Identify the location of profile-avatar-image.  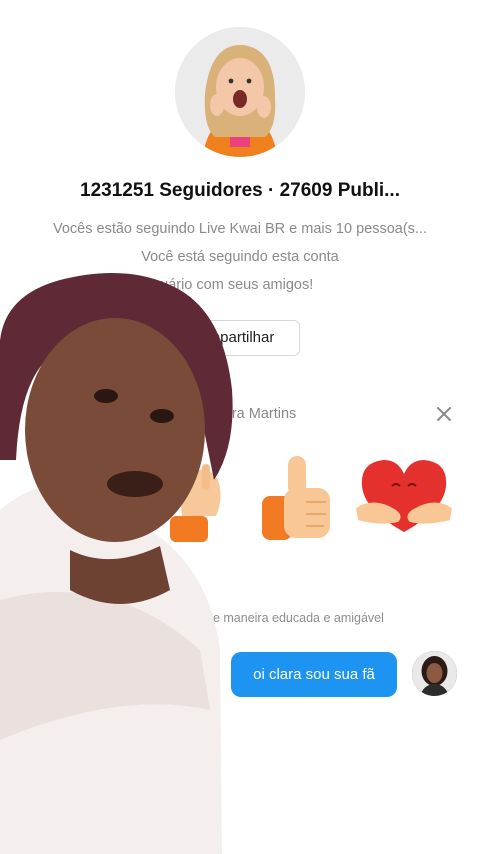
(240, 92).